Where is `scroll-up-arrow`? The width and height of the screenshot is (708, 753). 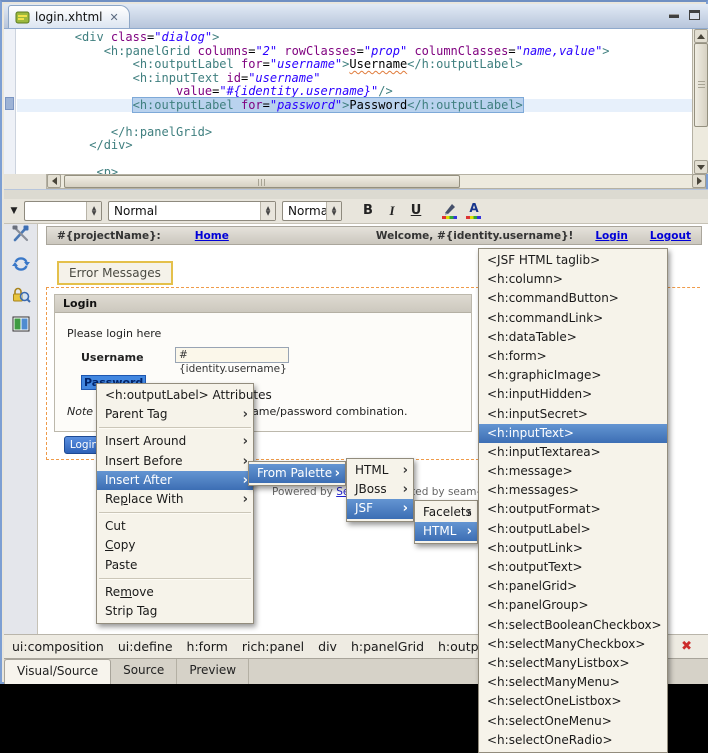
scroll-up-arrow is located at coordinates (701, 36).